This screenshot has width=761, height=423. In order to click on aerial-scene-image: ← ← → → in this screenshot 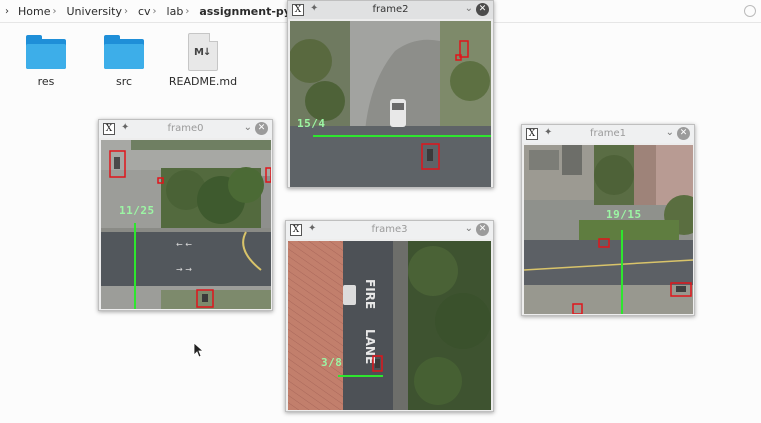, I will do `click(186, 224)`.